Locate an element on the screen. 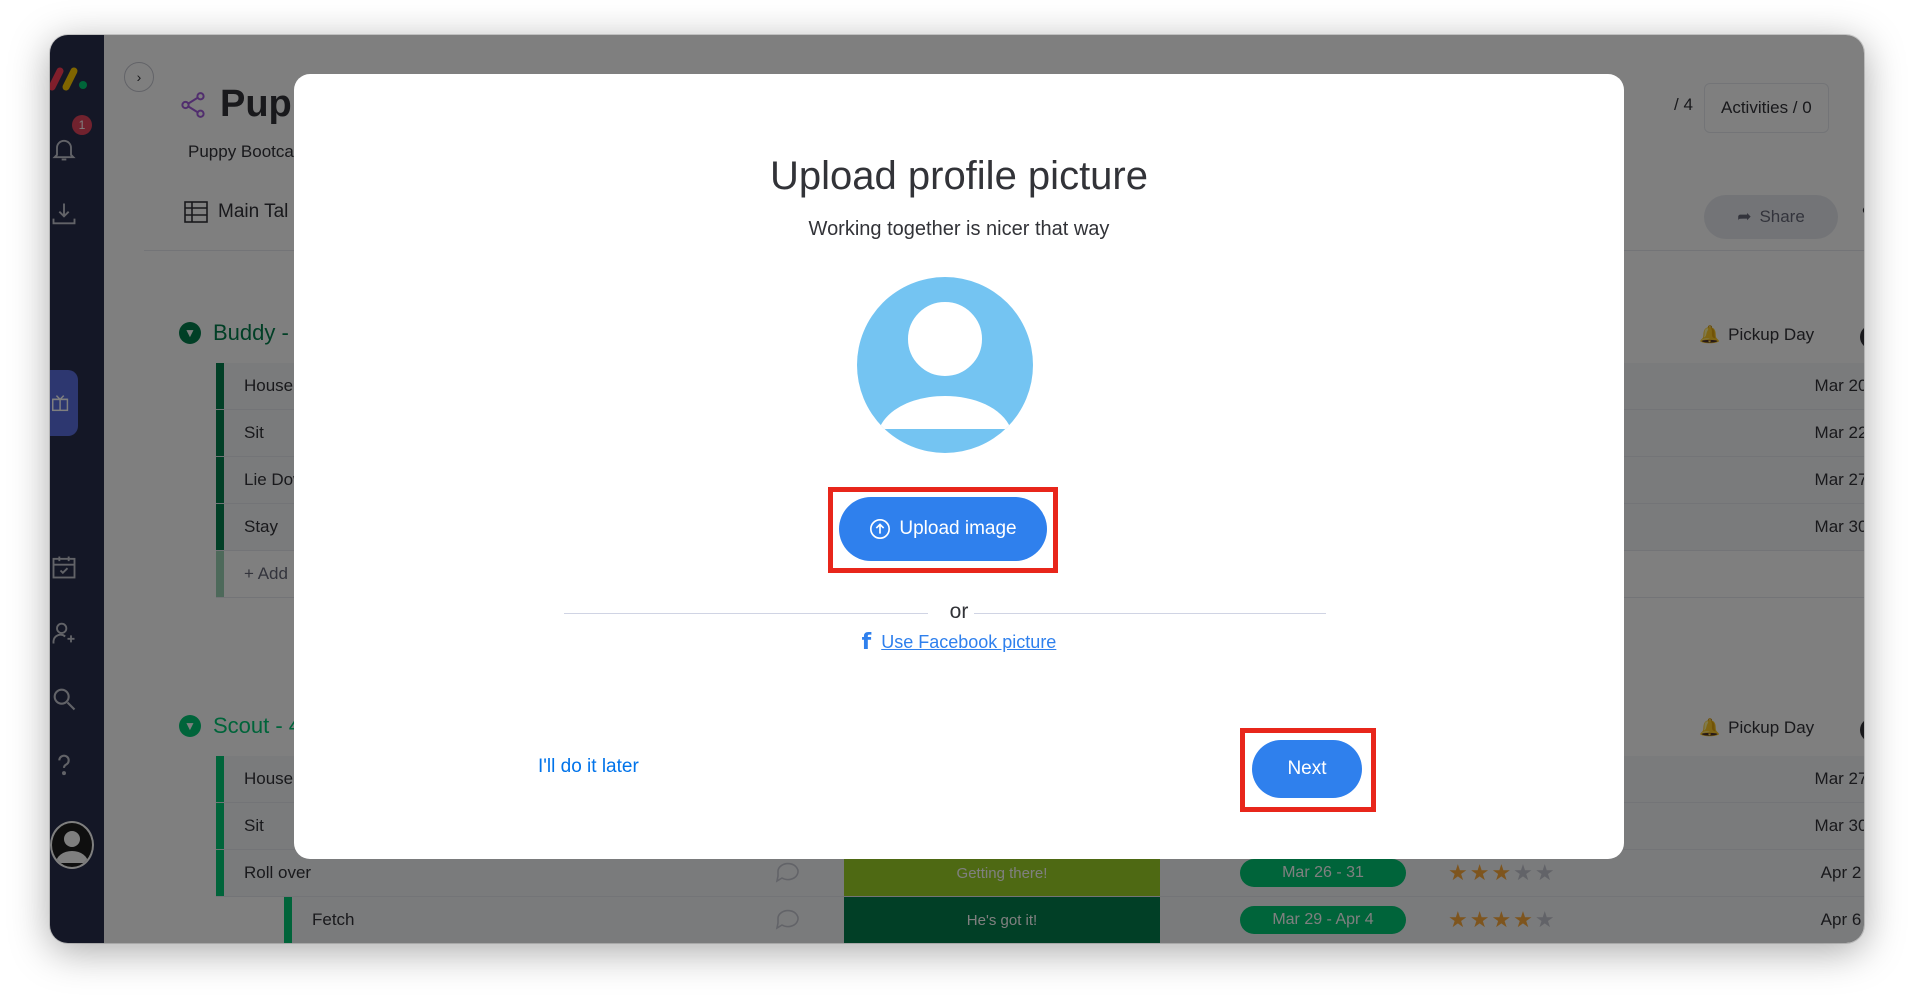 The height and width of the screenshot is (1008, 1914). upload-image-label: Upload image is located at coordinates (958, 528).